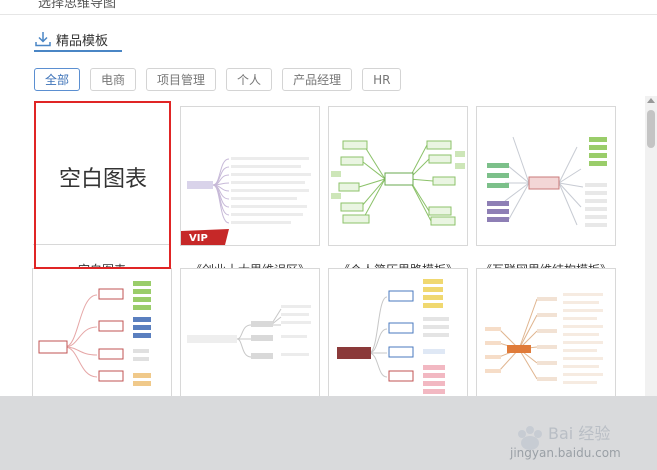 This screenshot has width=657, height=470. I want to click on tab-active-indicator, so click(78, 51).